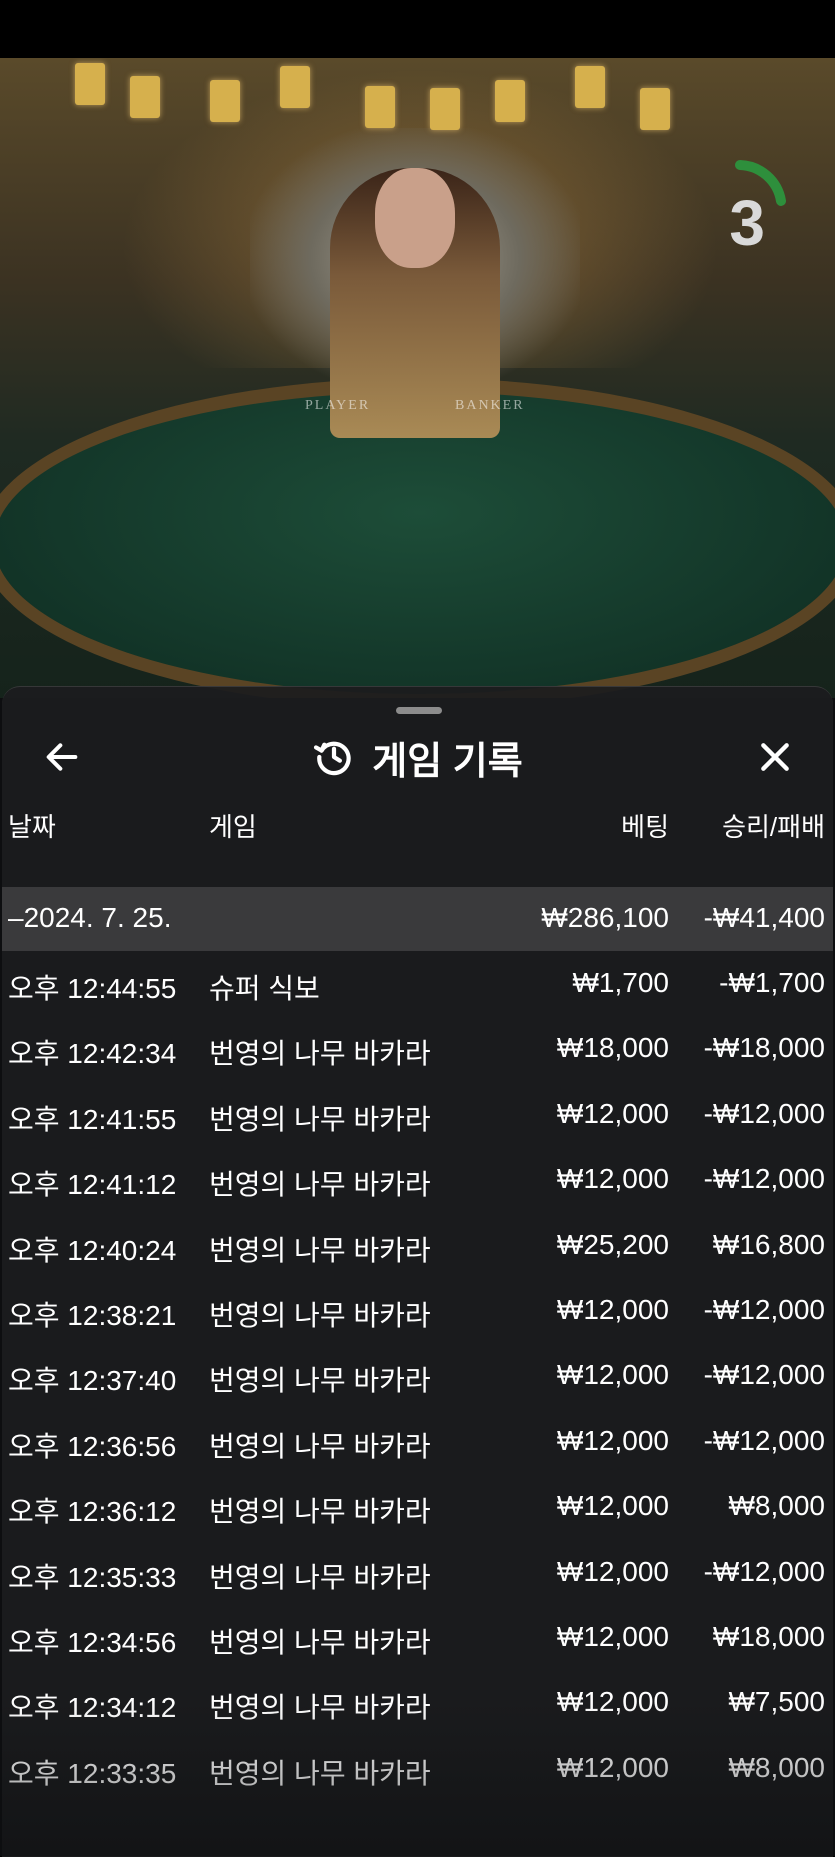 The height and width of the screenshot is (1857, 835). I want to click on sheet-drag-handle, so click(419, 710).